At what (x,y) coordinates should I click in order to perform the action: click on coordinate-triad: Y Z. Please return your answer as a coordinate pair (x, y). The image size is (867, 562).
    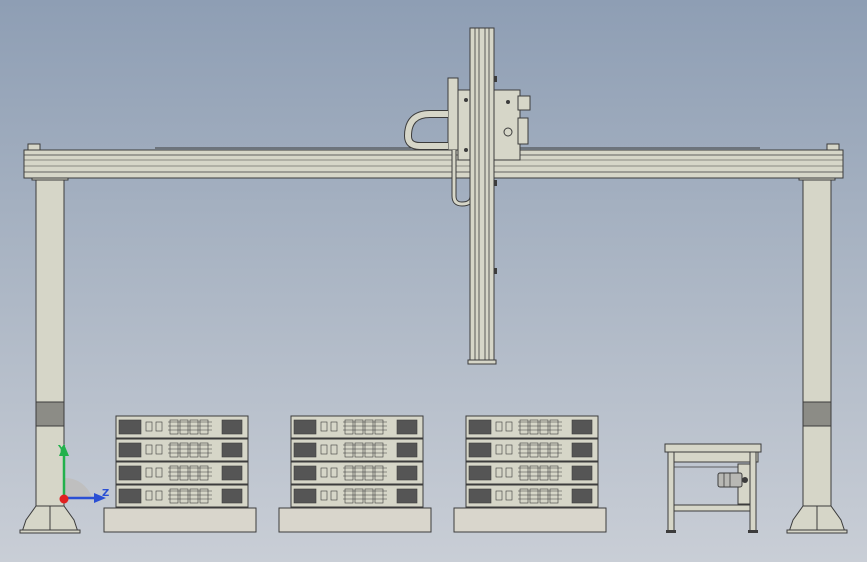
    Looking at the image, I should click on (83, 474).